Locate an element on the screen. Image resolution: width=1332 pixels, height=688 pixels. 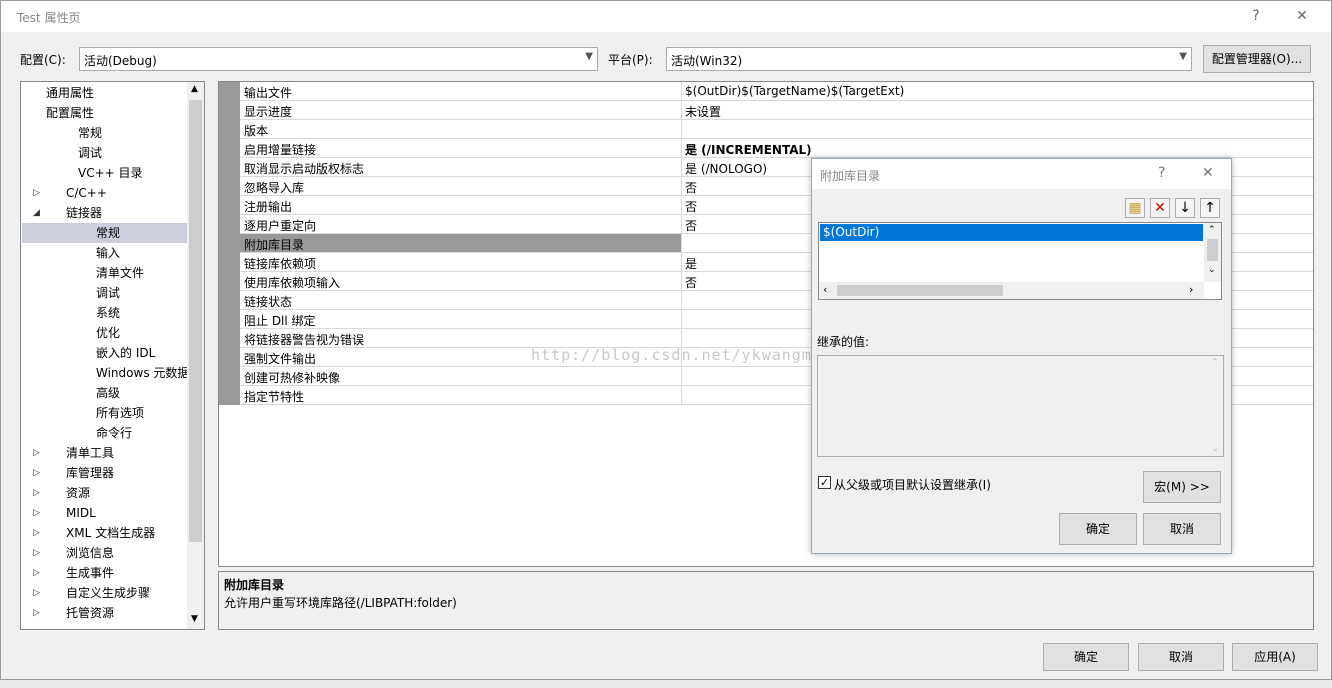
property-row: 版本 is located at coordinates (766, 129).